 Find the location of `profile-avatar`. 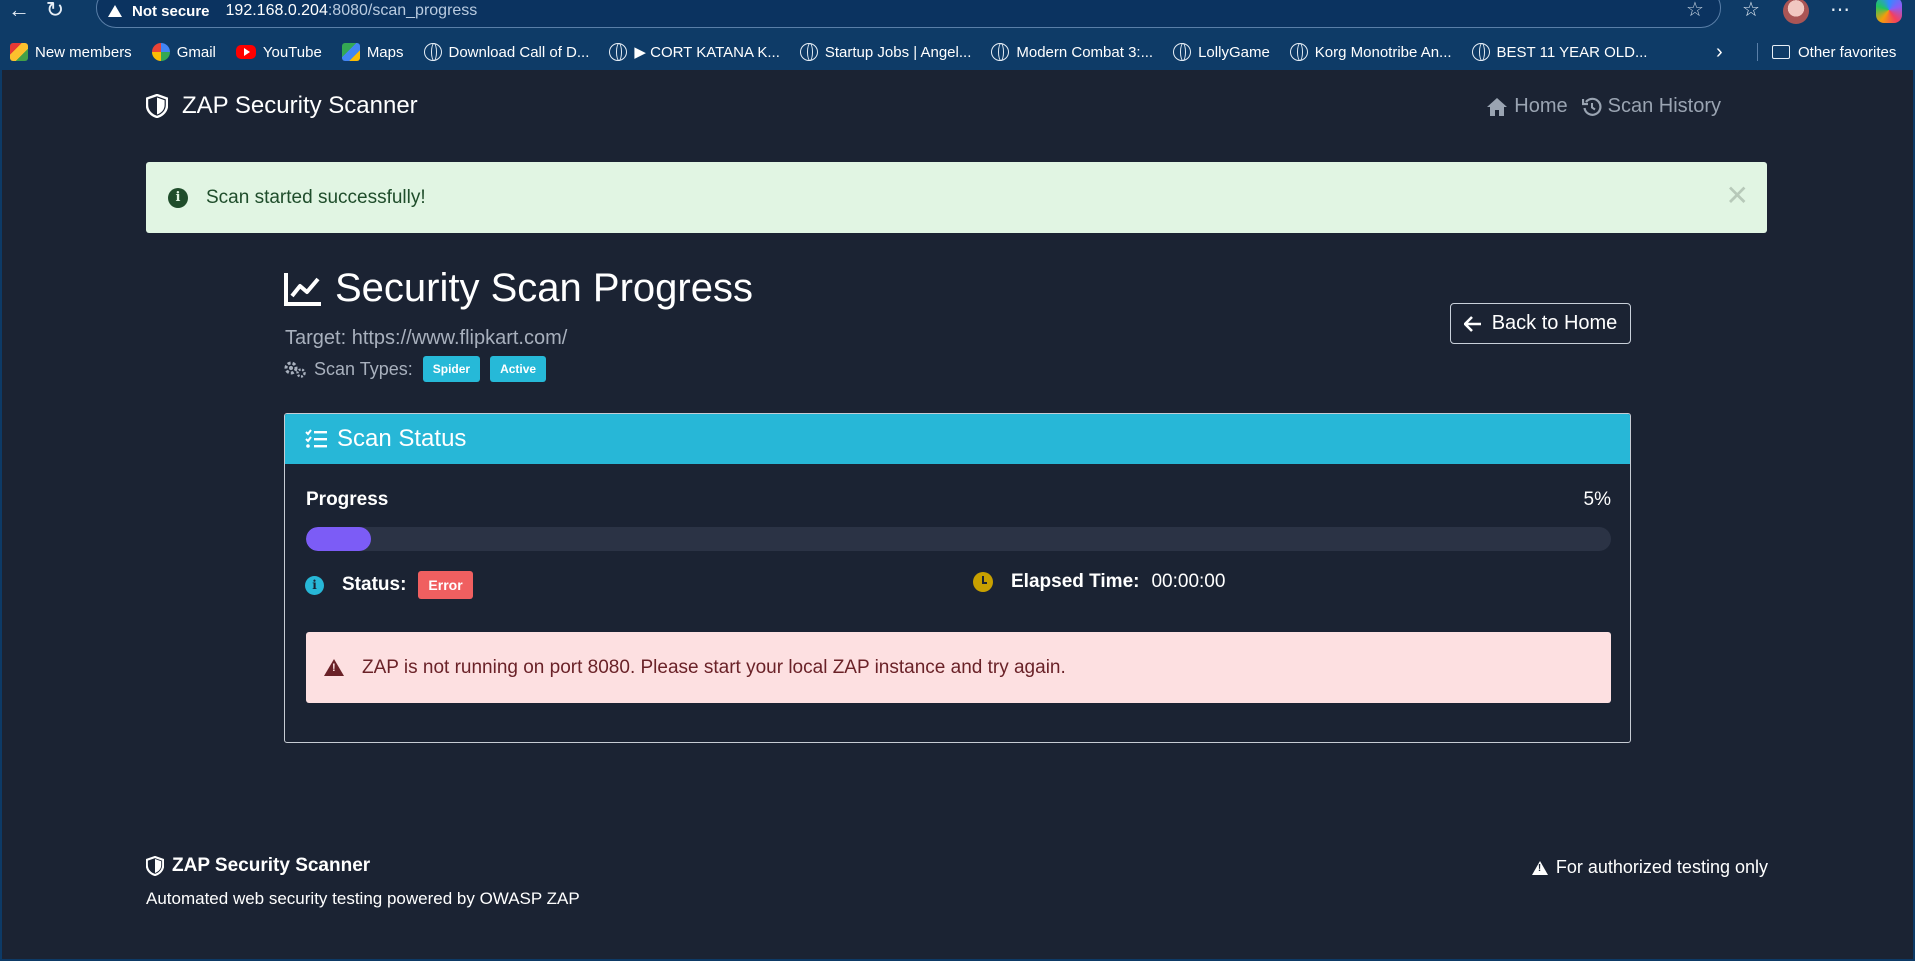

profile-avatar is located at coordinates (1796, 12).